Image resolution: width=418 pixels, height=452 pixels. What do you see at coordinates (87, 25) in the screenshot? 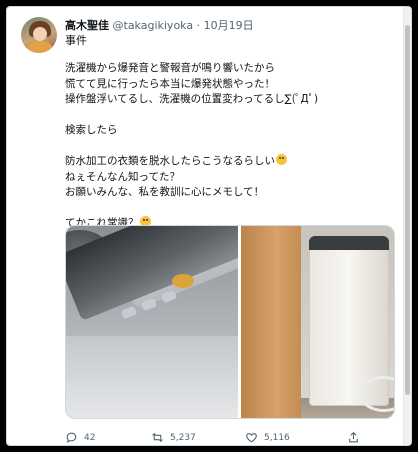
I see `author-name: 高木聖佳` at bounding box center [87, 25].